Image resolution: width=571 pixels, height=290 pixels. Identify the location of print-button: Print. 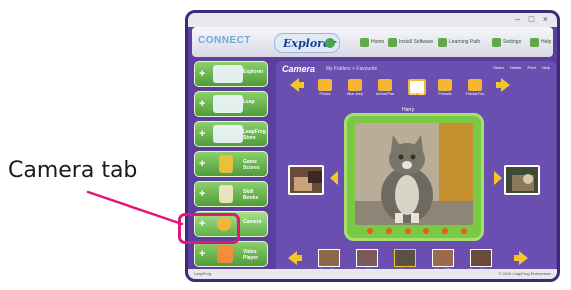
(532, 67).